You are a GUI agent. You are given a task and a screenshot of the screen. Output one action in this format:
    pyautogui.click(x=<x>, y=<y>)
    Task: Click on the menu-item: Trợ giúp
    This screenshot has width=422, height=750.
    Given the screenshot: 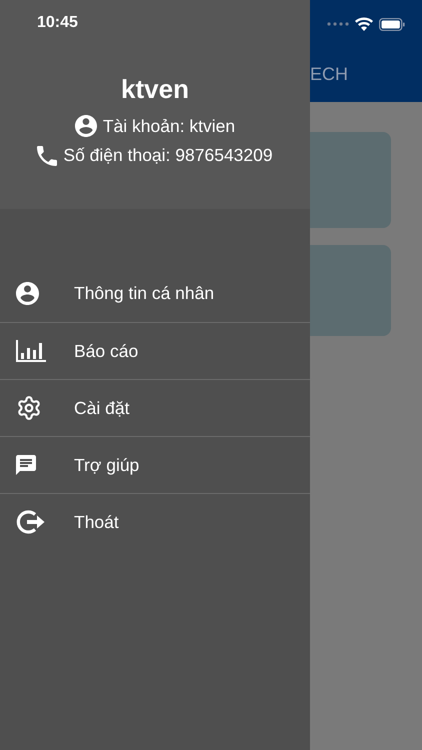 What is the action you would take?
    pyautogui.click(x=155, y=464)
    